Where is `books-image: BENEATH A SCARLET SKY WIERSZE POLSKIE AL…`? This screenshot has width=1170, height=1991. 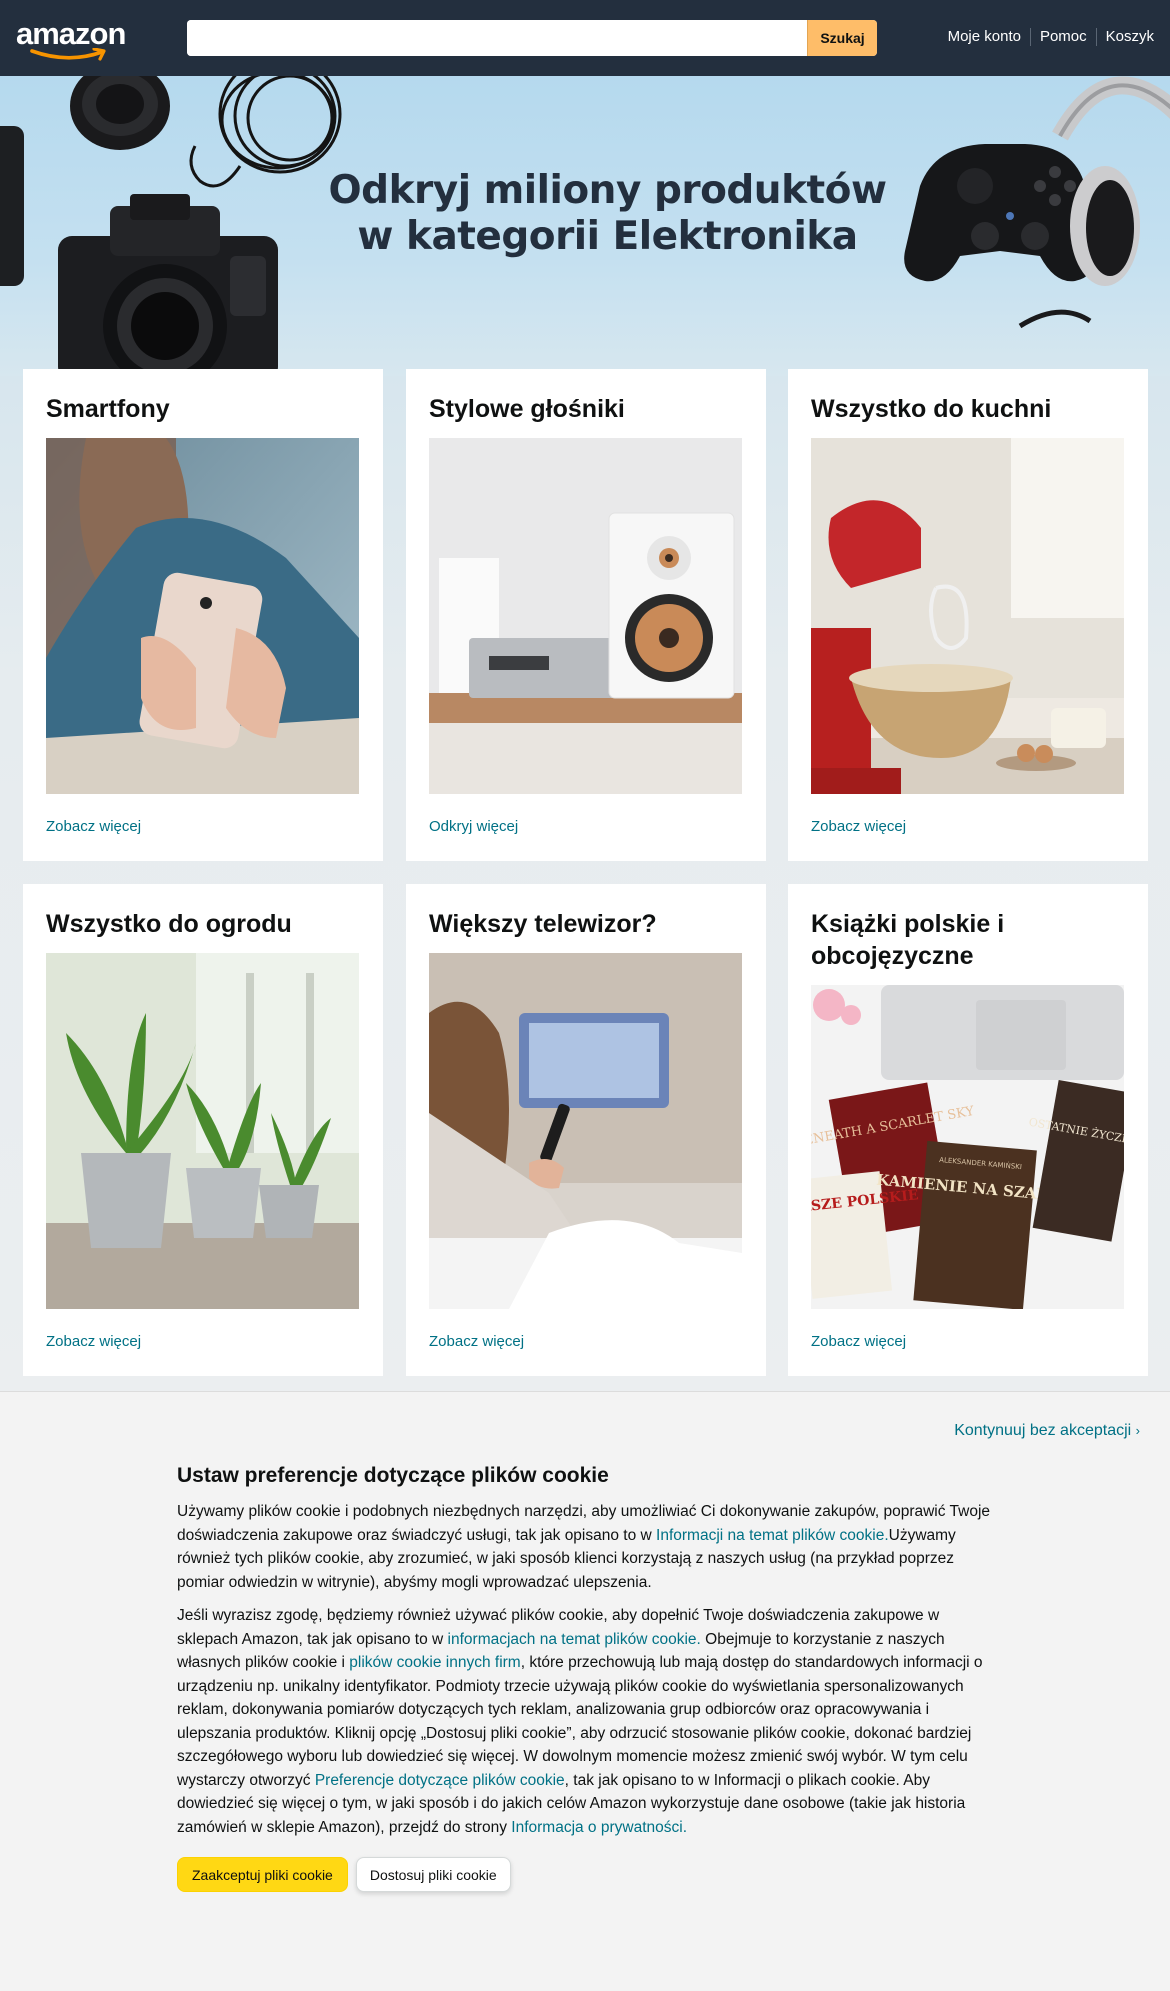
books-image: BENEATH A SCARLET SKY WIERSZE POLSKIE AL… is located at coordinates (967, 1147).